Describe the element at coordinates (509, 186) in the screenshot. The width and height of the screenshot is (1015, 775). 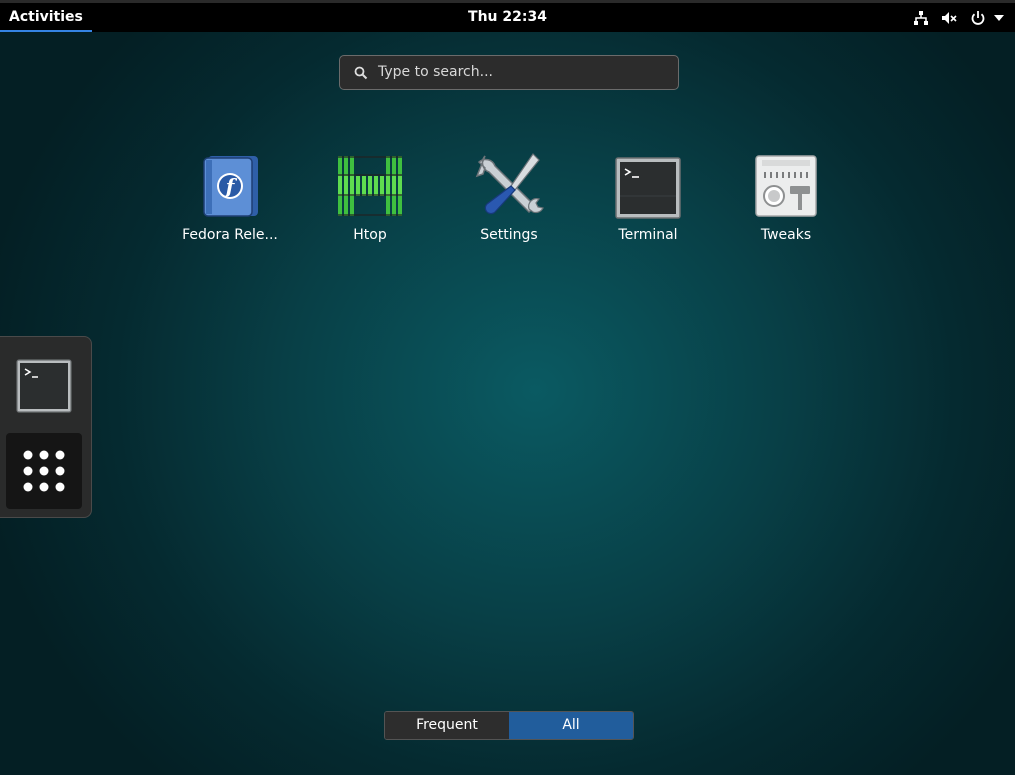
I see `settings-tools-icon` at that location.